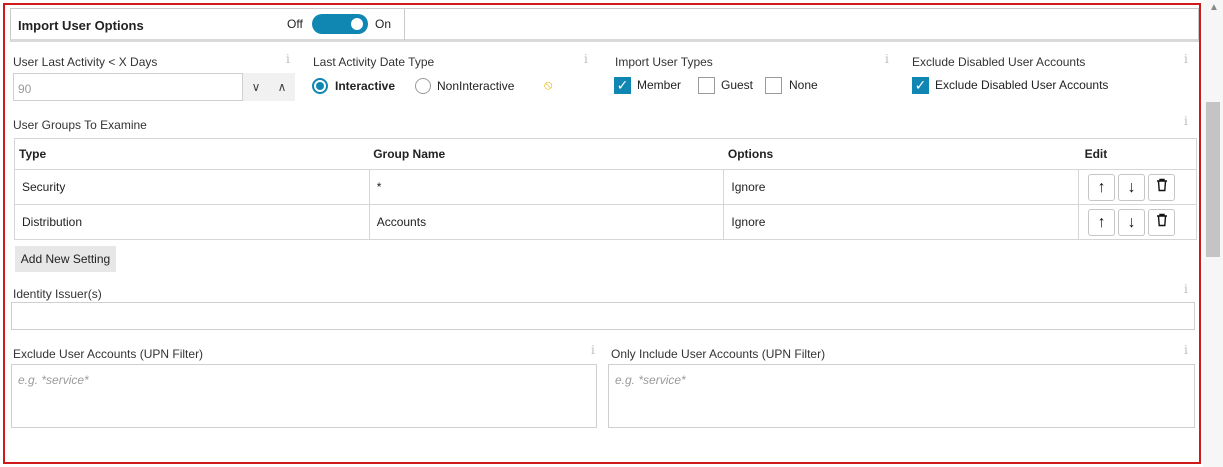 This screenshot has width=1223, height=467. I want to click on table-header-row: Type Group Name Options Edit, so click(605, 154).